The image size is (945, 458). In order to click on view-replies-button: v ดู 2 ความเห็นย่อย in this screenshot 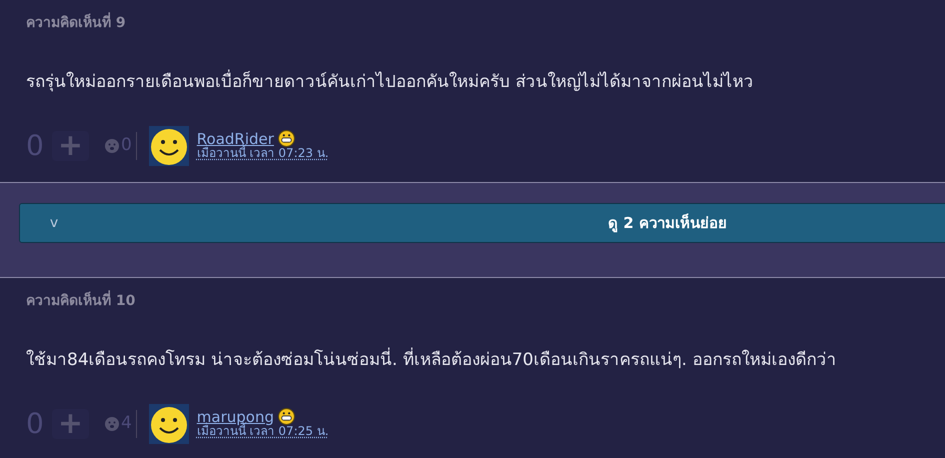, I will do `click(482, 223)`.